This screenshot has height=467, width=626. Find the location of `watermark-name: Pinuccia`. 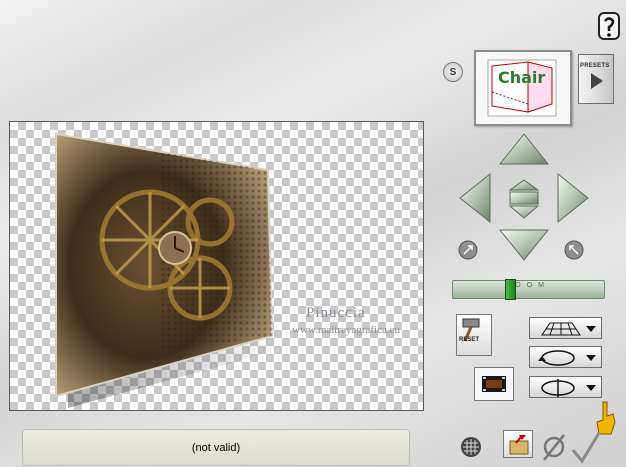

watermark-name: Pinuccia is located at coordinates (336, 313).